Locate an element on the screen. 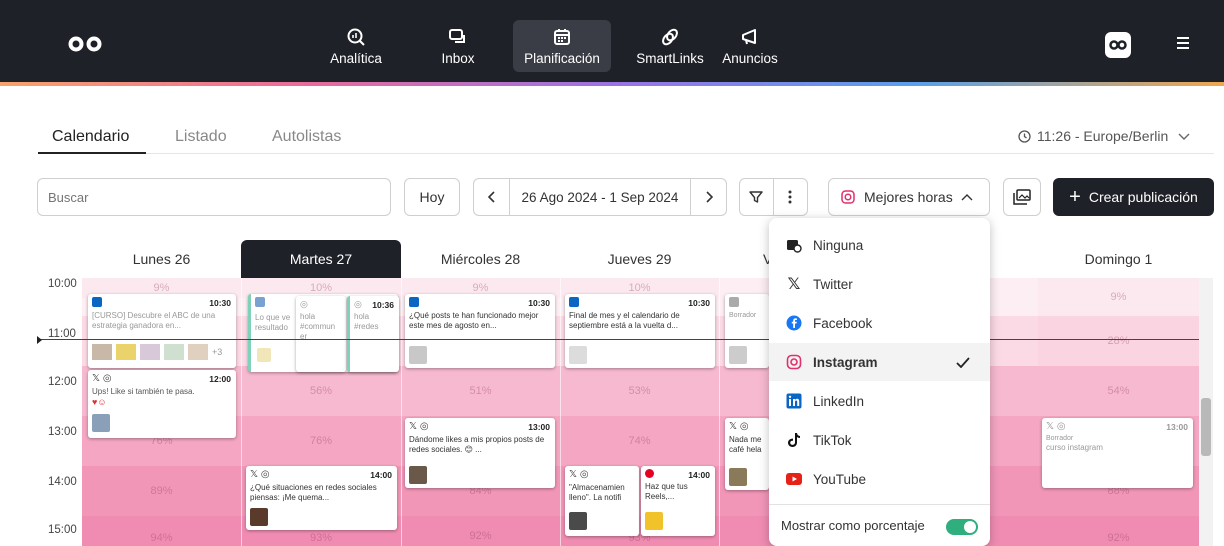 This screenshot has height=546, width=1224. post-card: ◎ hola #commun er is located at coordinates (321, 334).